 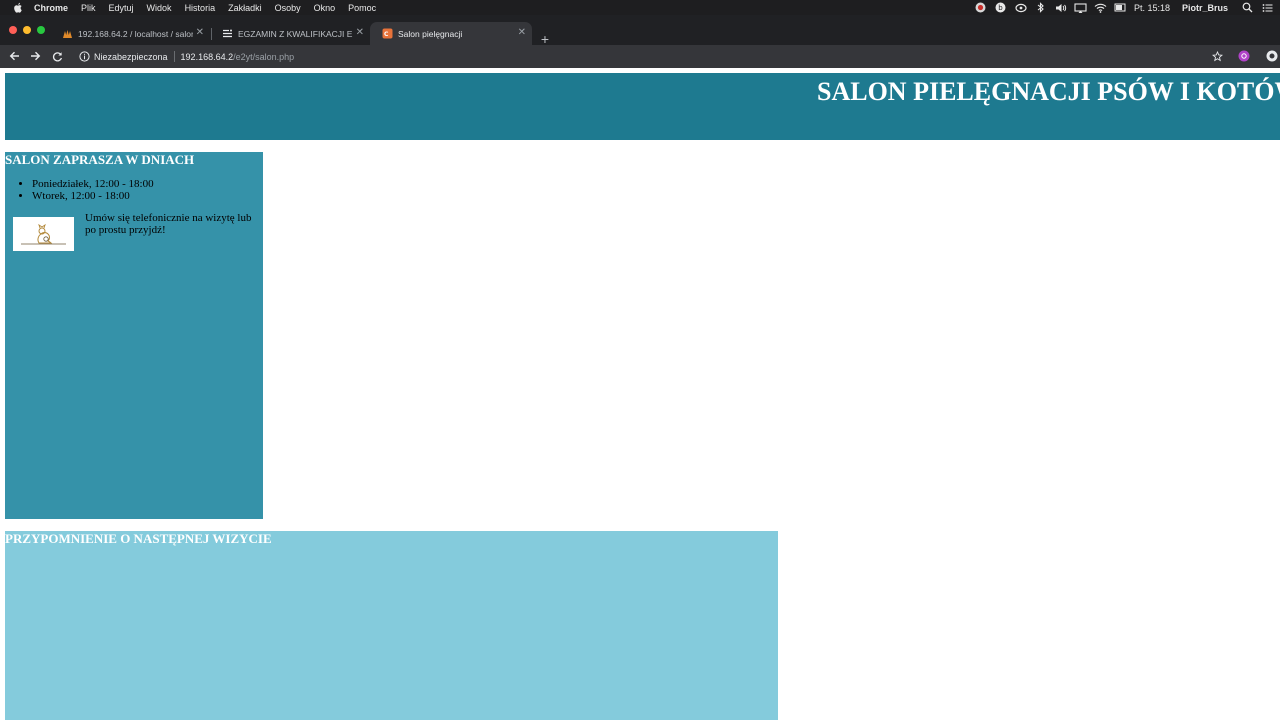 I want to click on page-favicon-icon: C, so click(x=387, y=33).